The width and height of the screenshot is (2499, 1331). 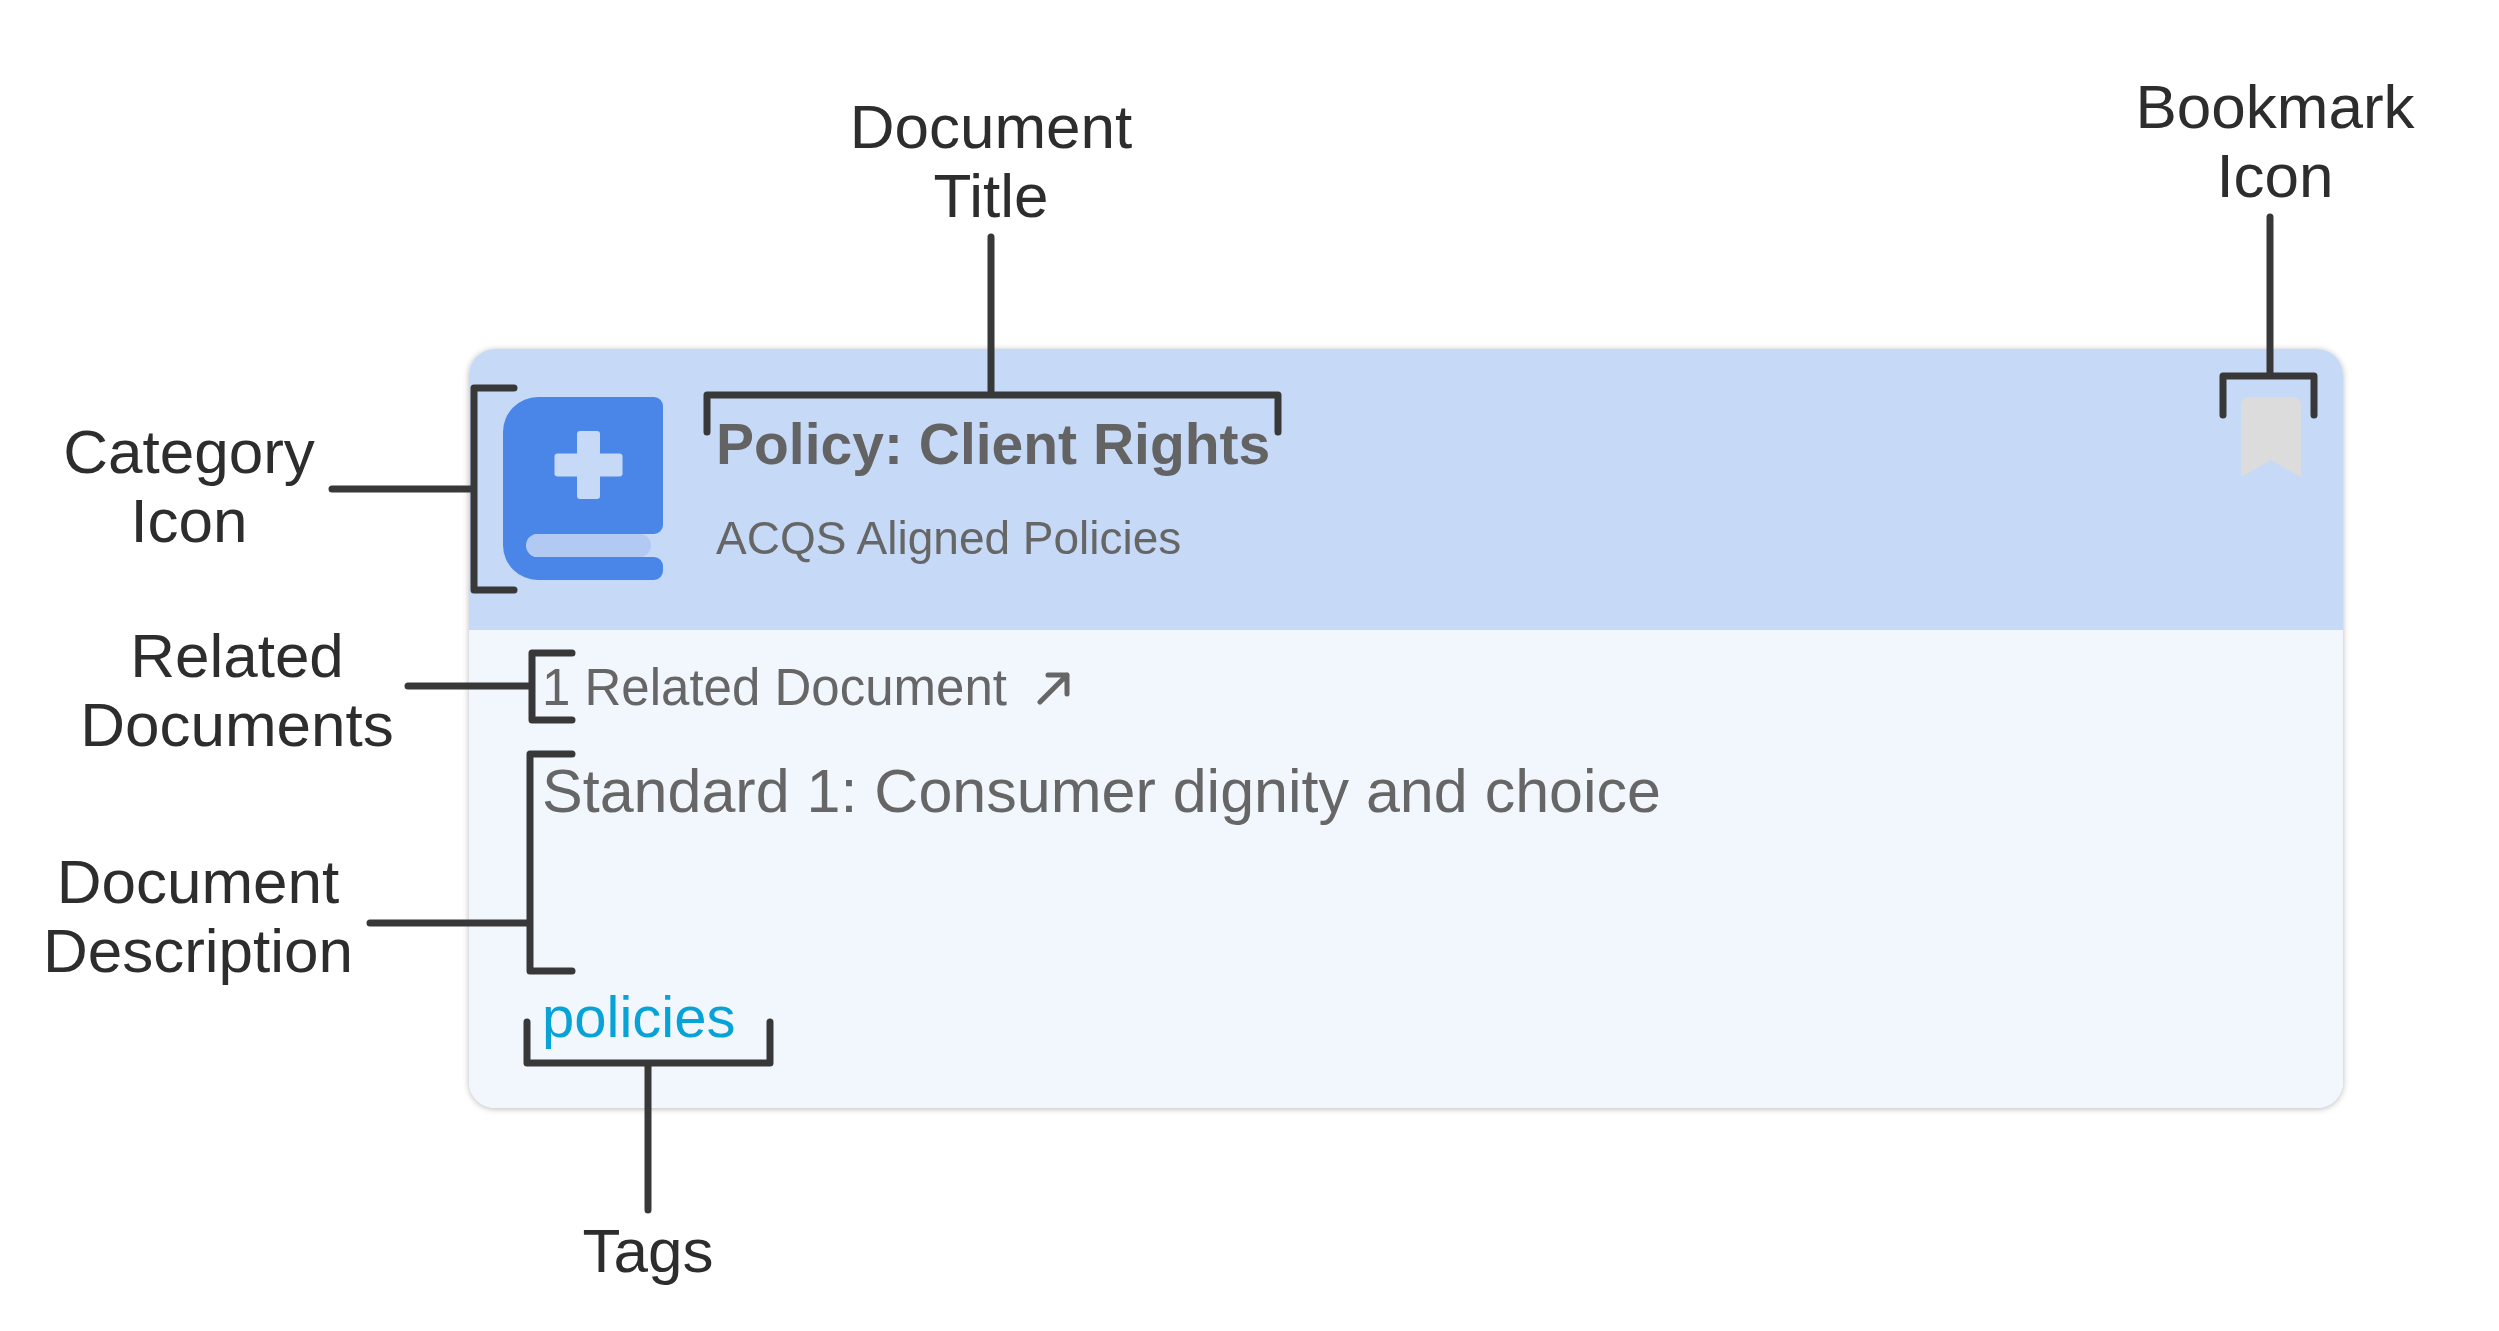 I want to click on arrow-up-right-icon, so click(x=1053, y=688).